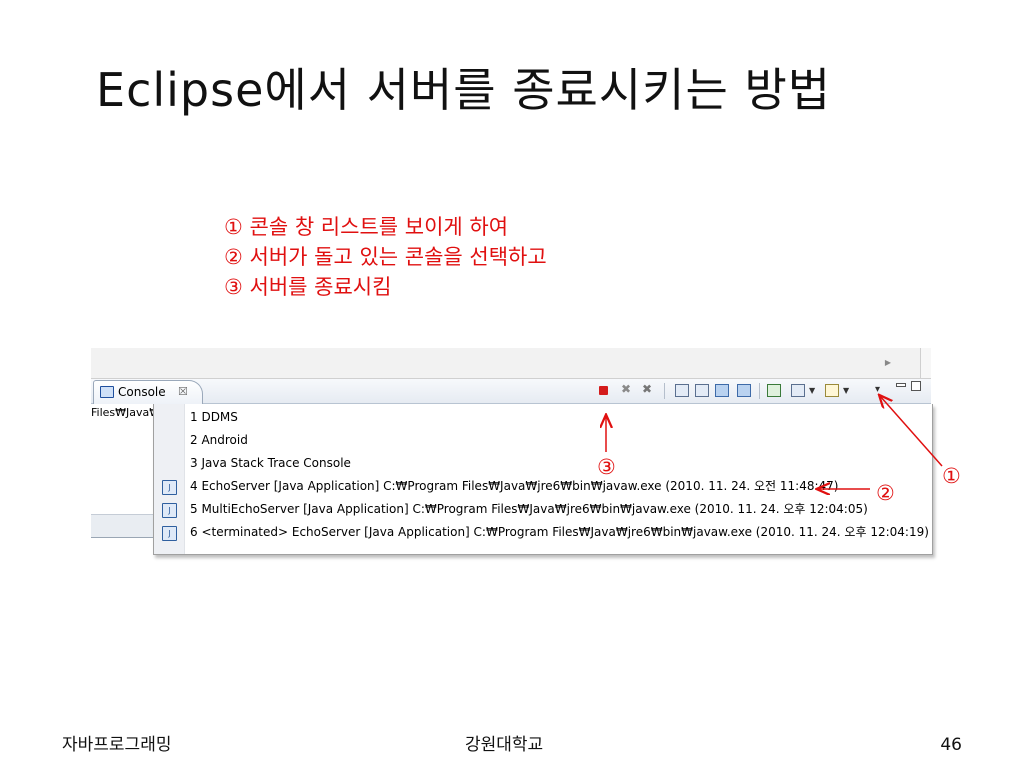  Describe the element at coordinates (885, 493) in the screenshot. I see `annotation-mark-2: ②` at that location.